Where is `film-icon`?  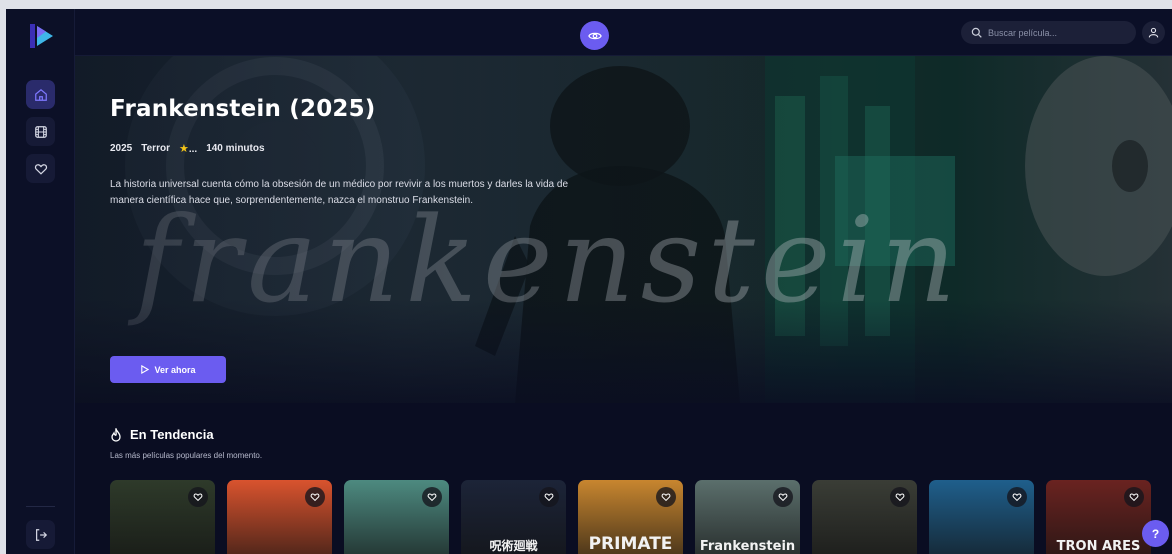
film-icon is located at coordinates (40, 131).